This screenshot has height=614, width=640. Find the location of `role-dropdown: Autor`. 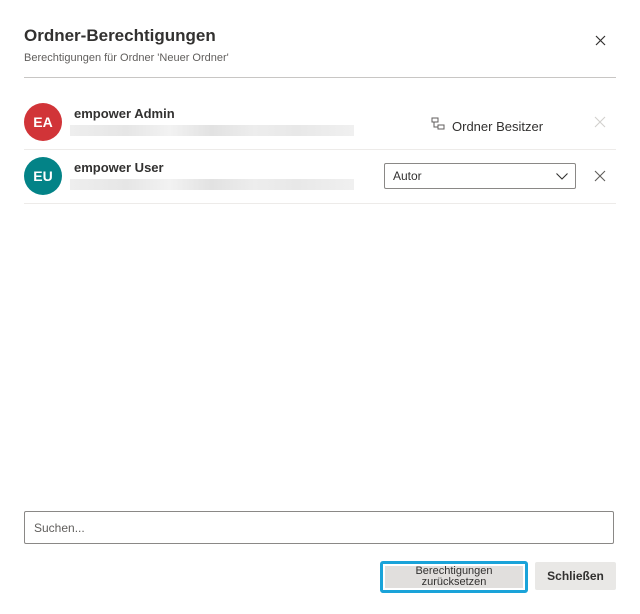

role-dropdown: Autor is located at coordinates (480, 176).